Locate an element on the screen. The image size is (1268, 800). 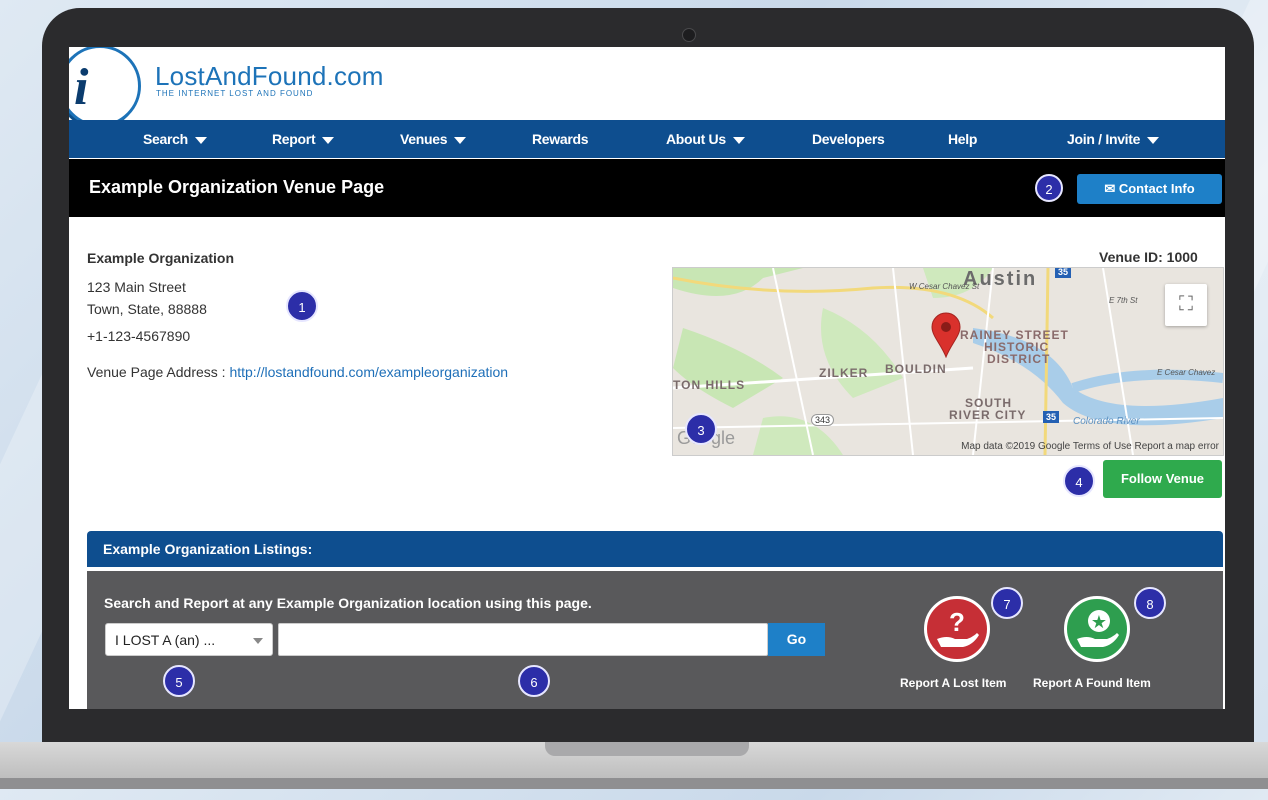
nav-item-rewards: Rewards is located at coordinates (560, 139).